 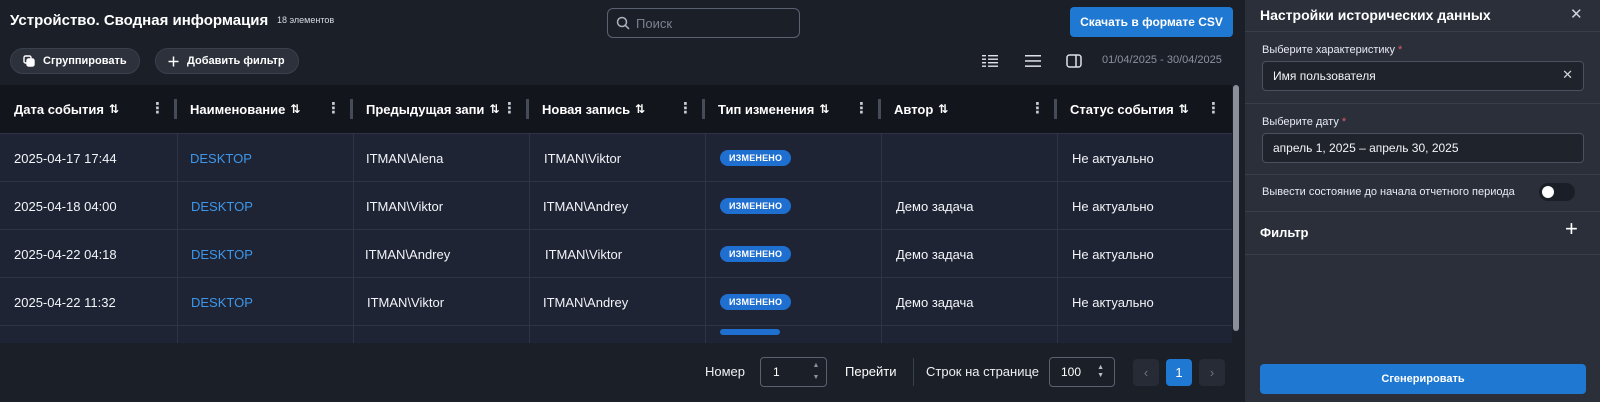 I want to click on pager-divider, so click(x=913, y=372).